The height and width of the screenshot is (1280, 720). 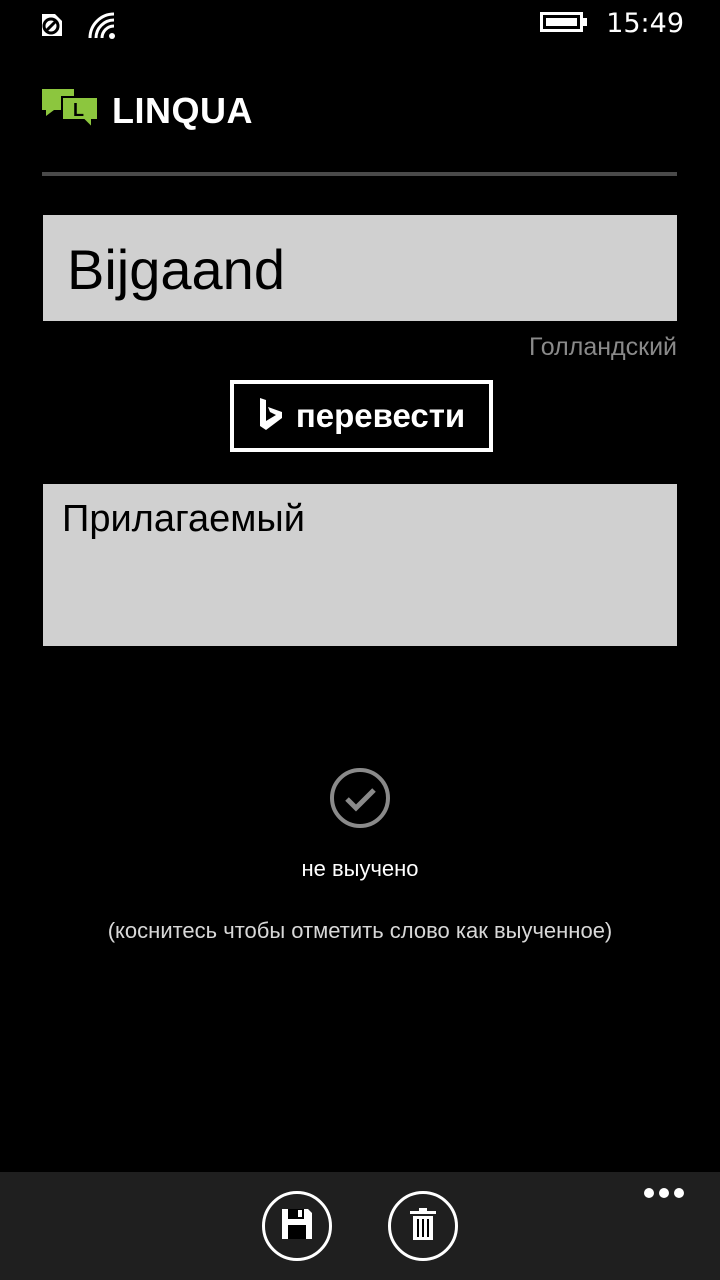 What do you see at coordinates (360, 1226) in the screenshot?
I see `app-bar` at bounding box center [360, 1226].